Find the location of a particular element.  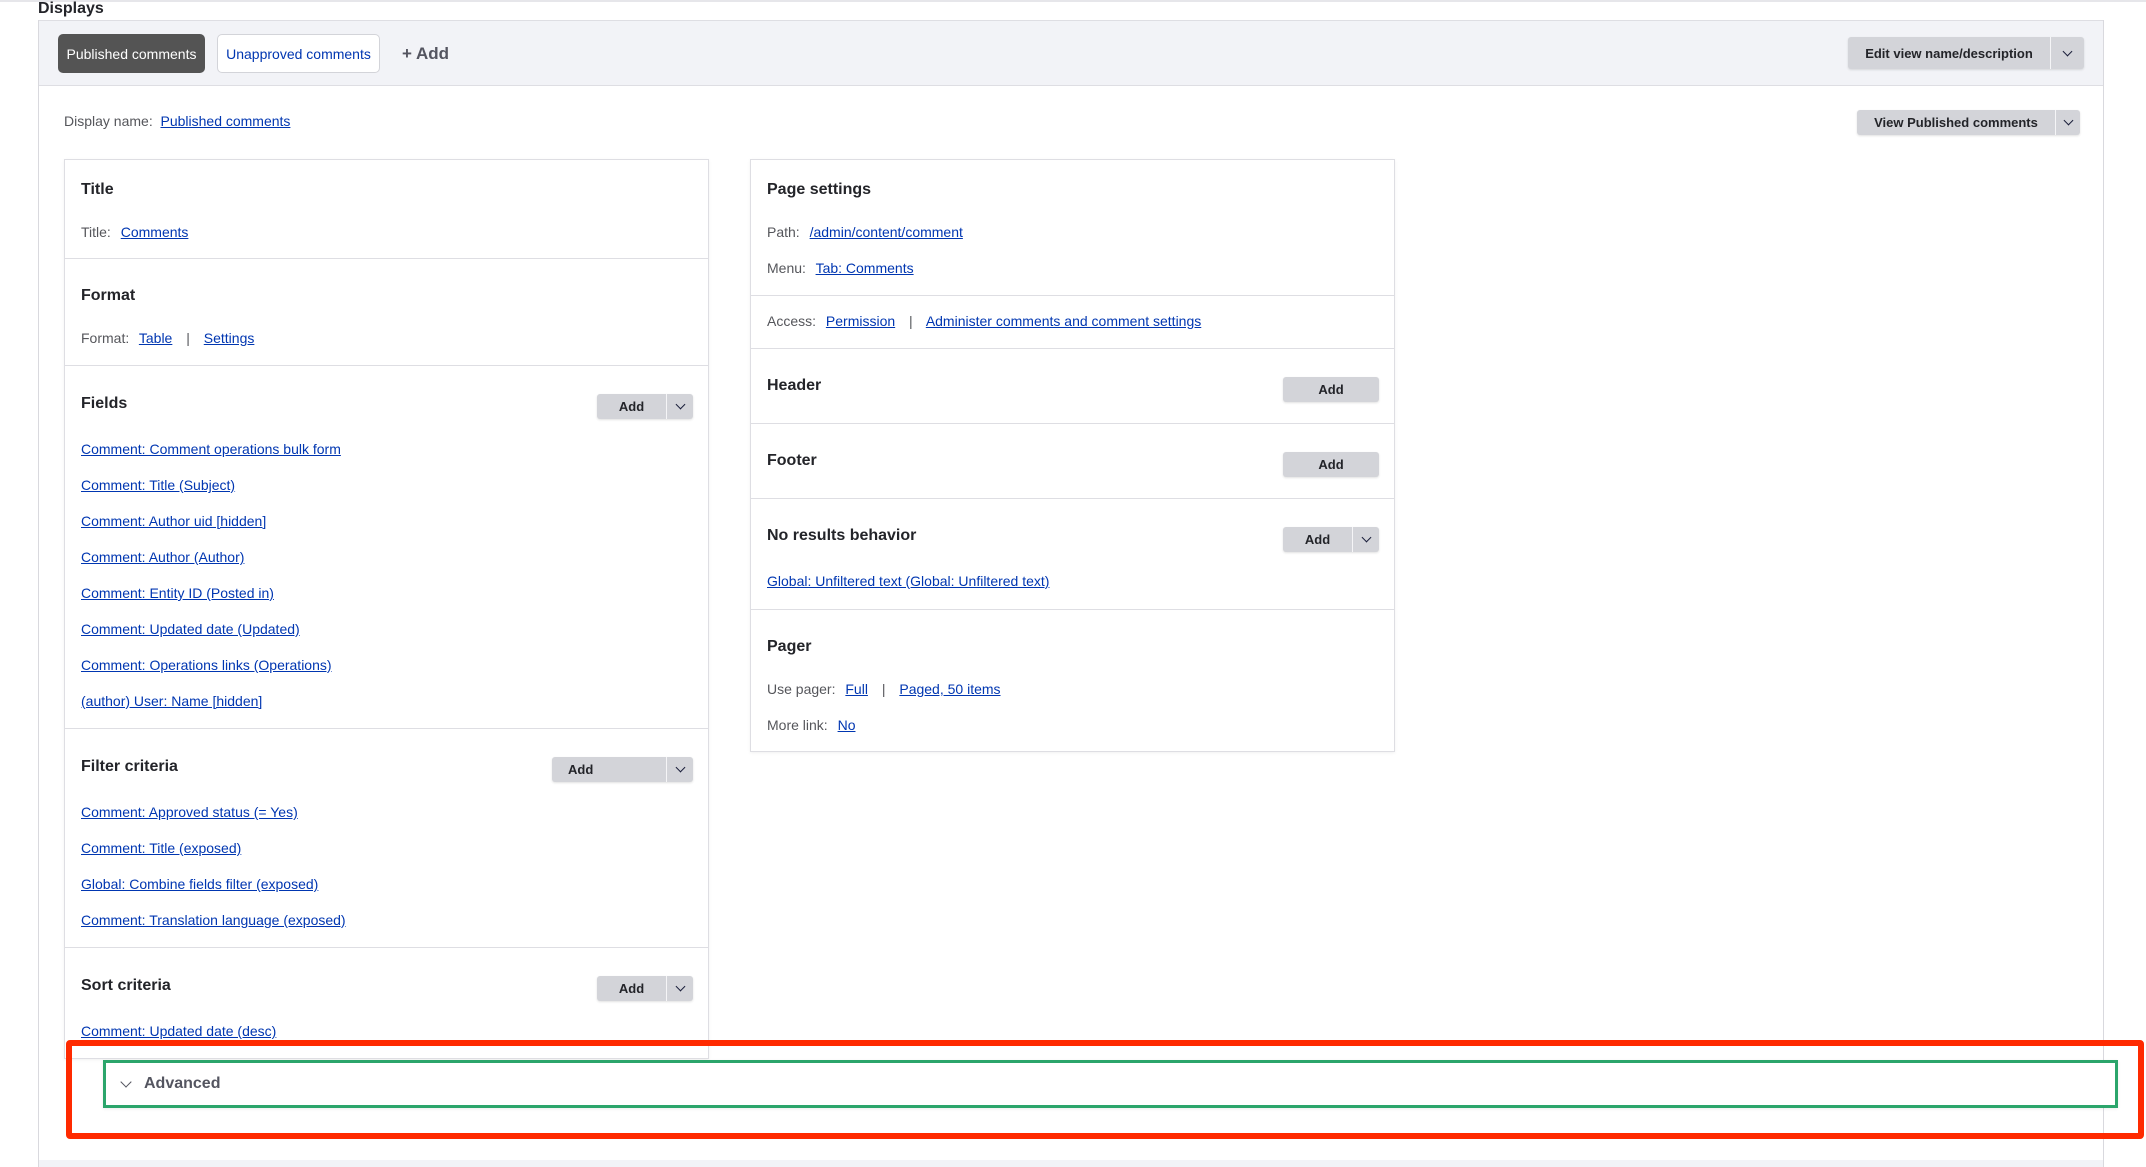

view-published-comments-button: View Published comments is located at coordinates (1956, 122).